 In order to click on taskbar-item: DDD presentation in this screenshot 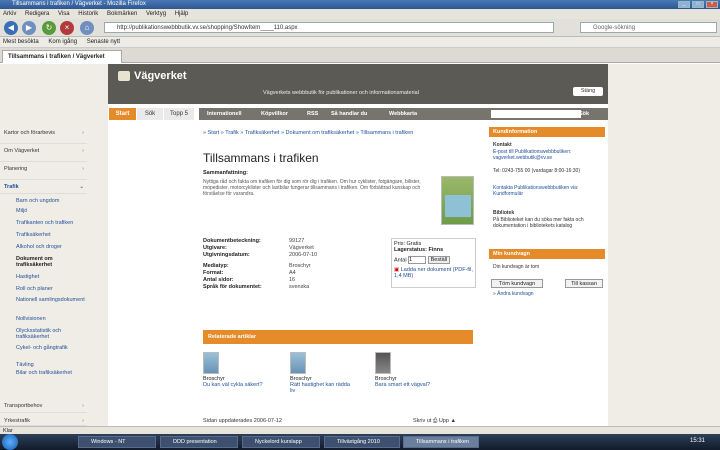, I will do `click(199, 442)`.